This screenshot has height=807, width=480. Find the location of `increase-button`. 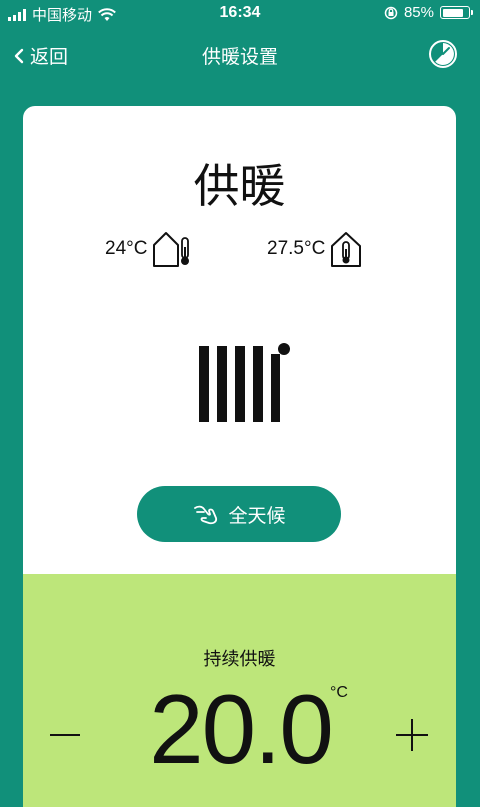

increase-button is located at coordinates (412, 735).